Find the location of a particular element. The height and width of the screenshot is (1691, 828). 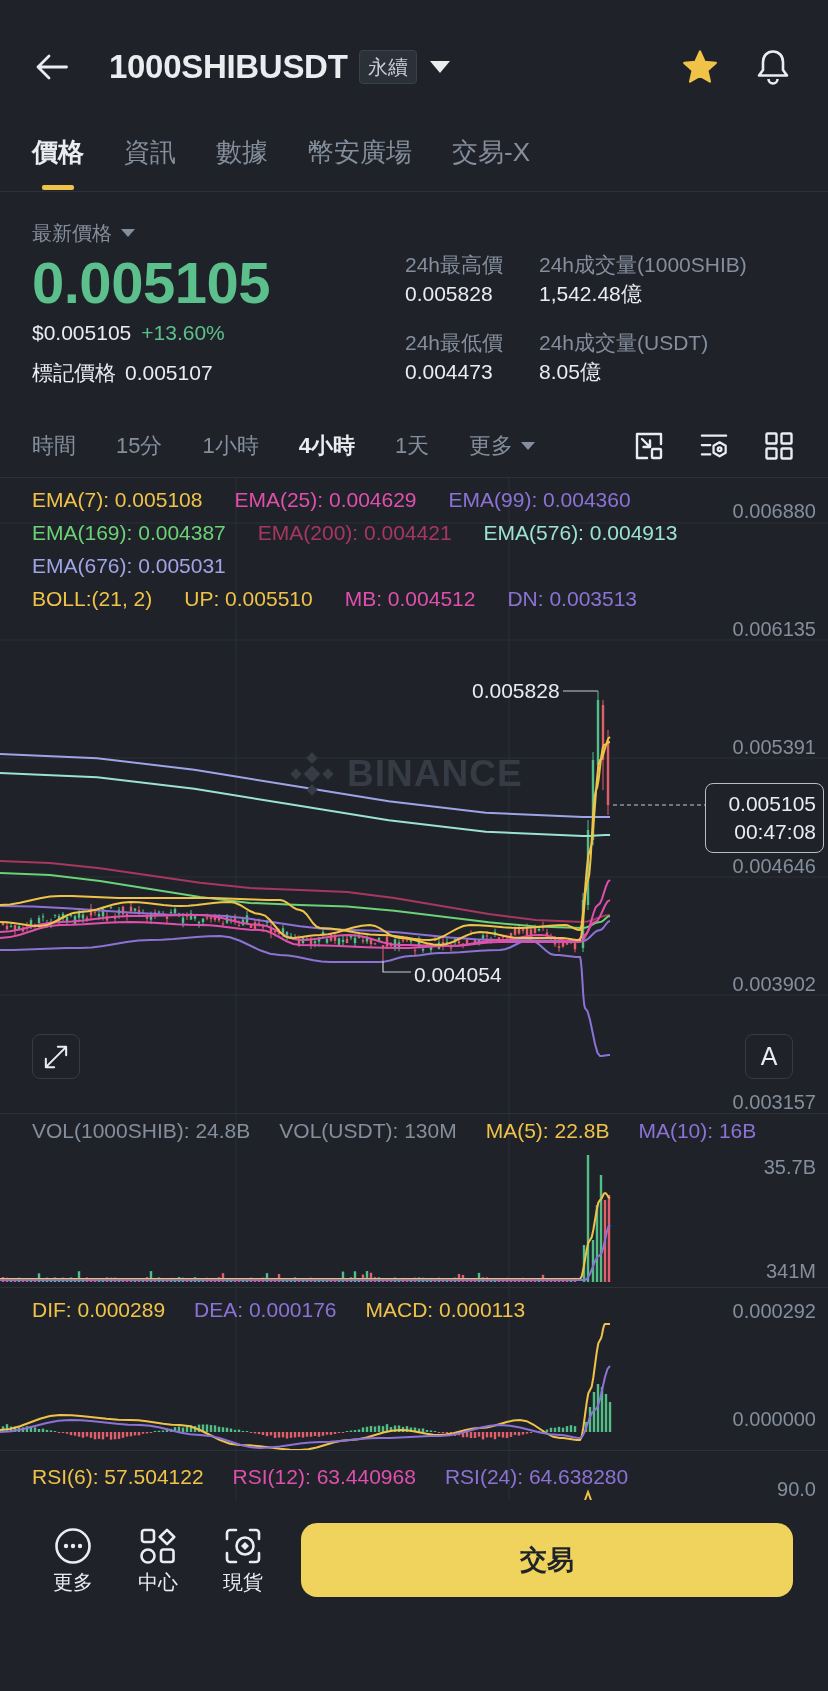

spot-button: 現貨 is located at coordinates (243, 1558).